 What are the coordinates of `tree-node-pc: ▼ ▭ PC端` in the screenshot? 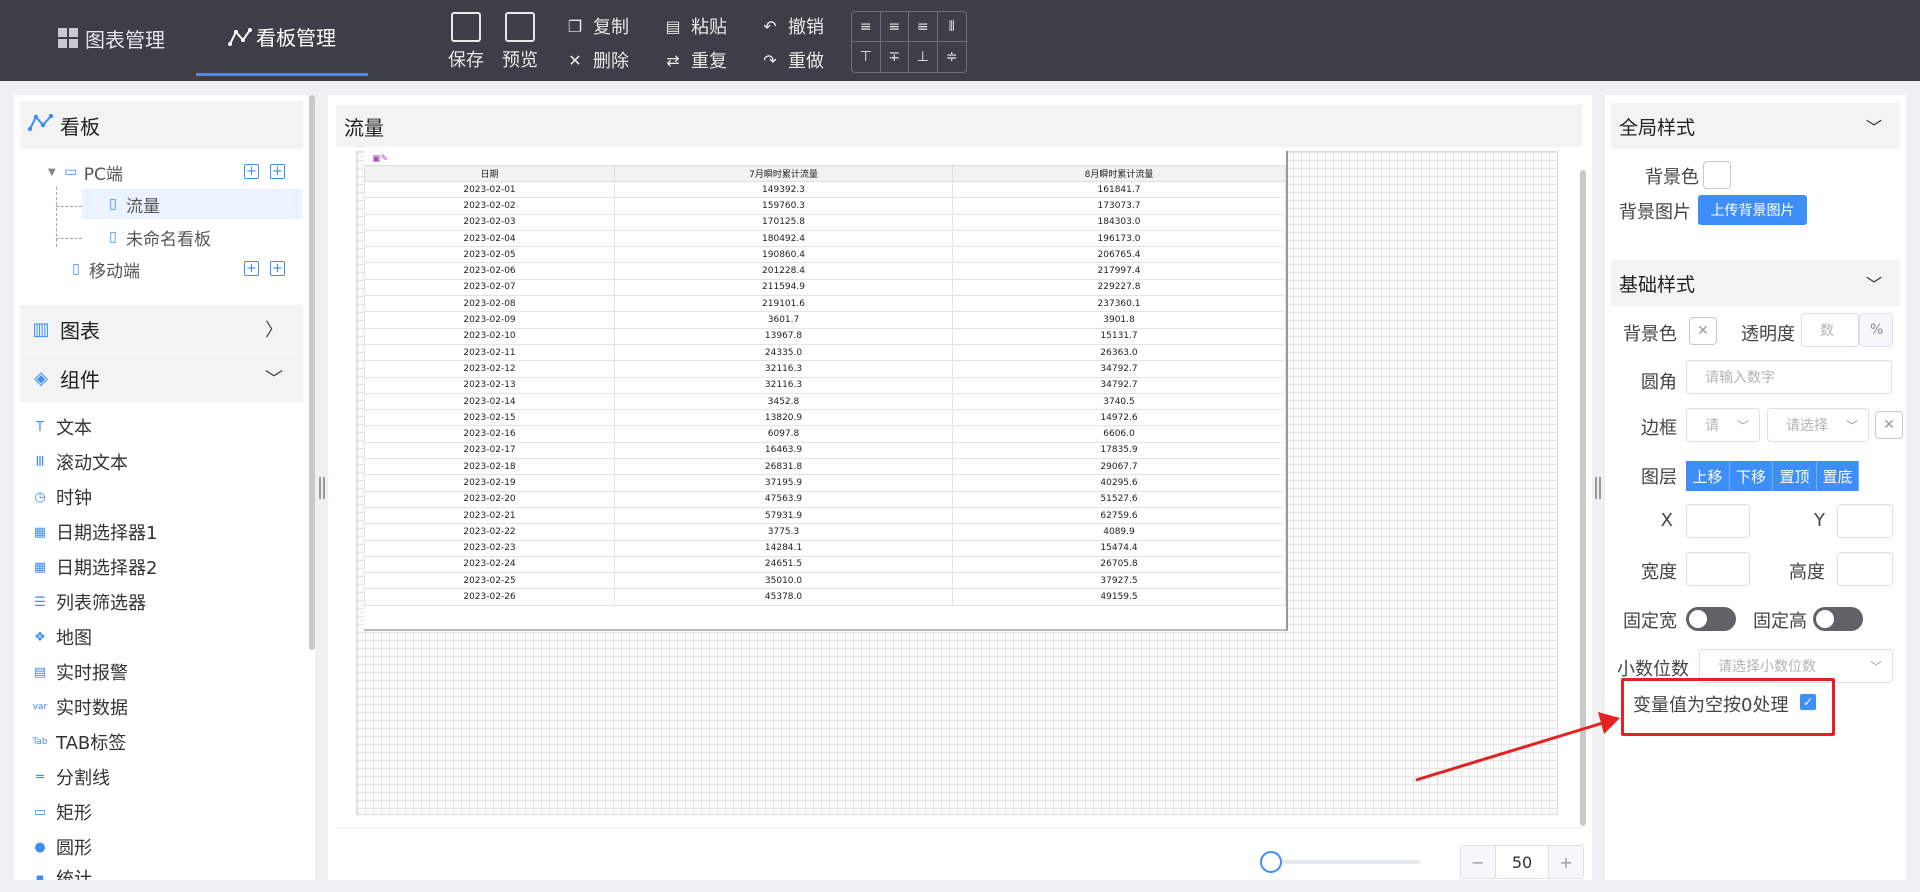 It's located at (85, 172).